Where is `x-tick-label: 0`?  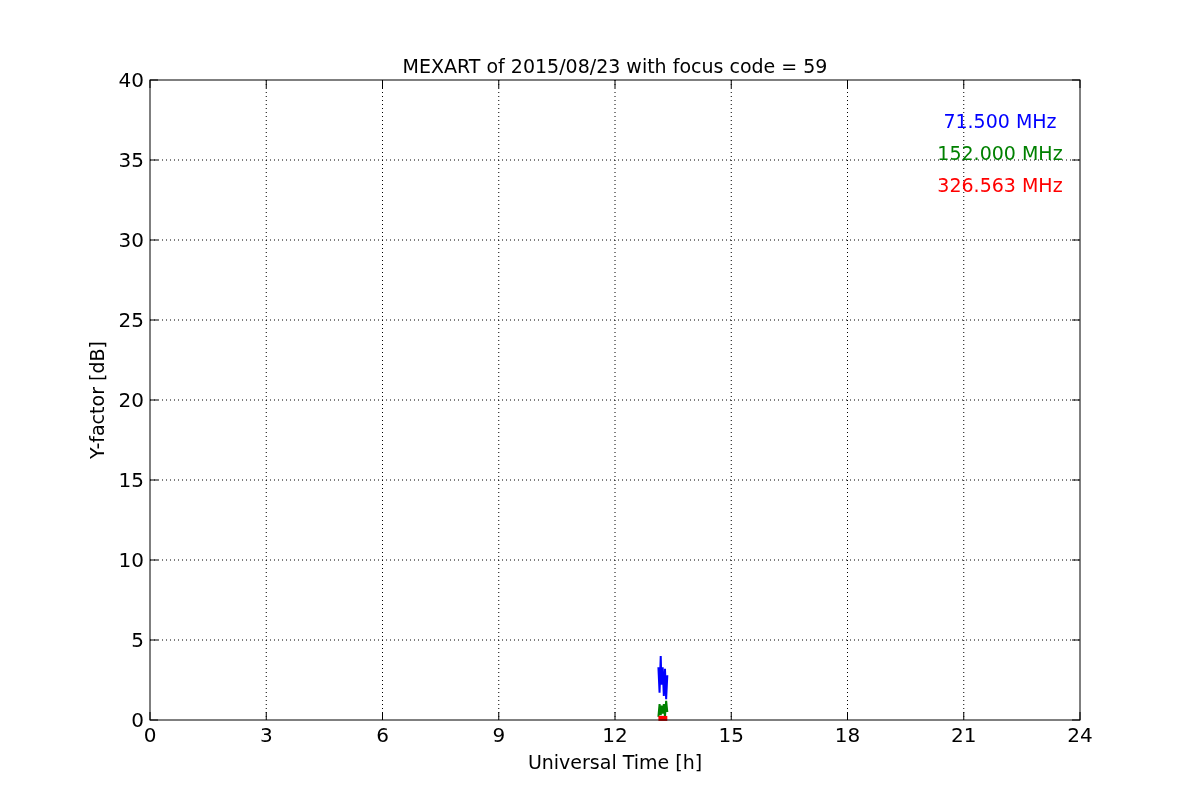
x-tick-label: 0 is located at coordinates (150, 735).